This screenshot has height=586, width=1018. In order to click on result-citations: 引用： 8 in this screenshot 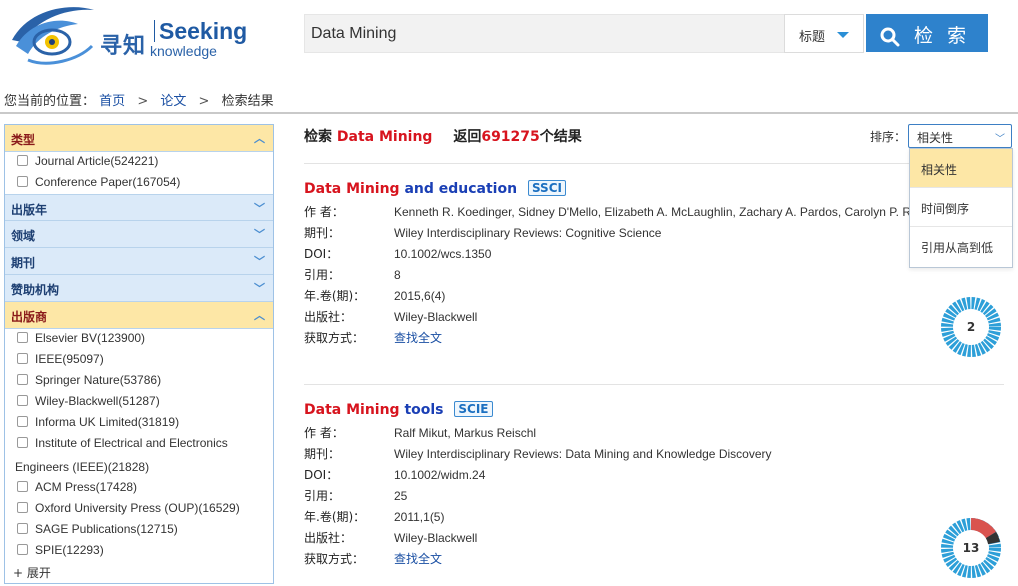, I will do `click(352, 275)`.